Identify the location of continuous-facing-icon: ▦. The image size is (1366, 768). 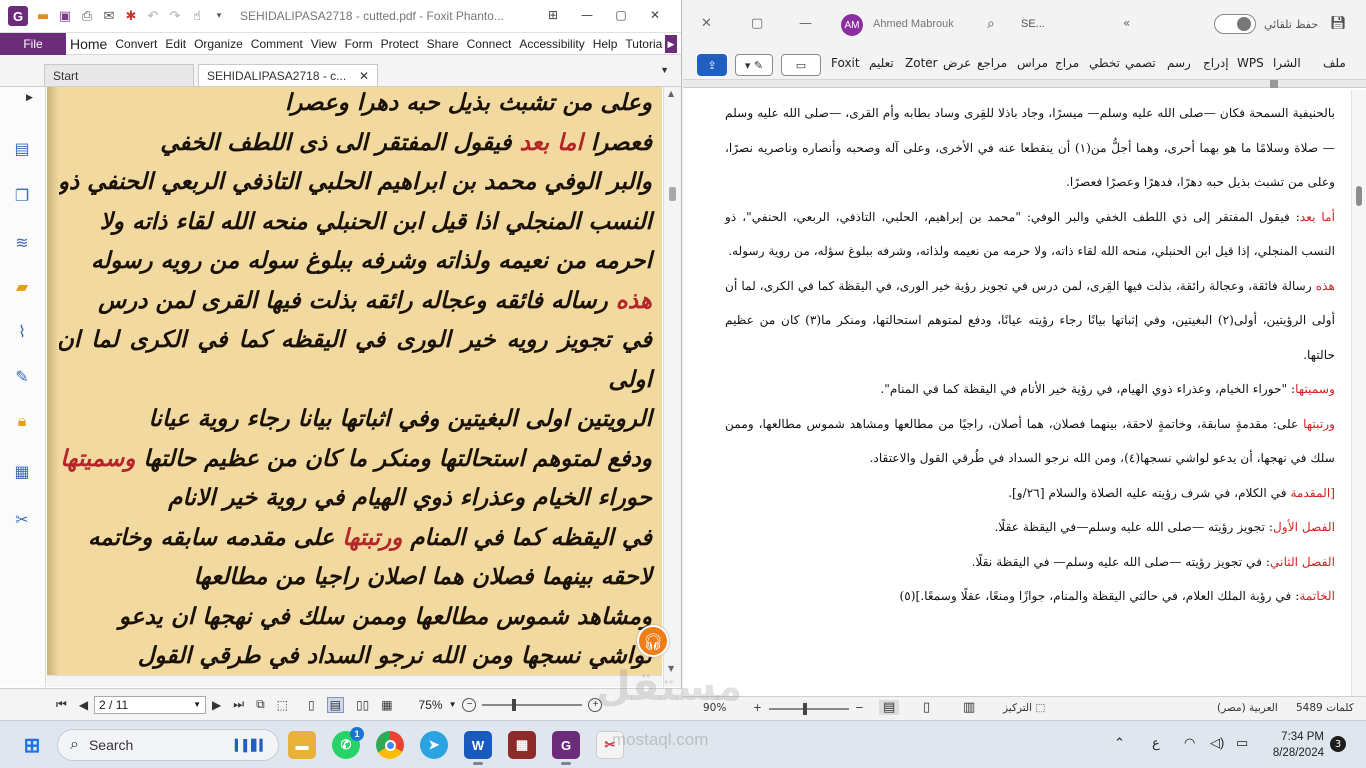
(386, 705).